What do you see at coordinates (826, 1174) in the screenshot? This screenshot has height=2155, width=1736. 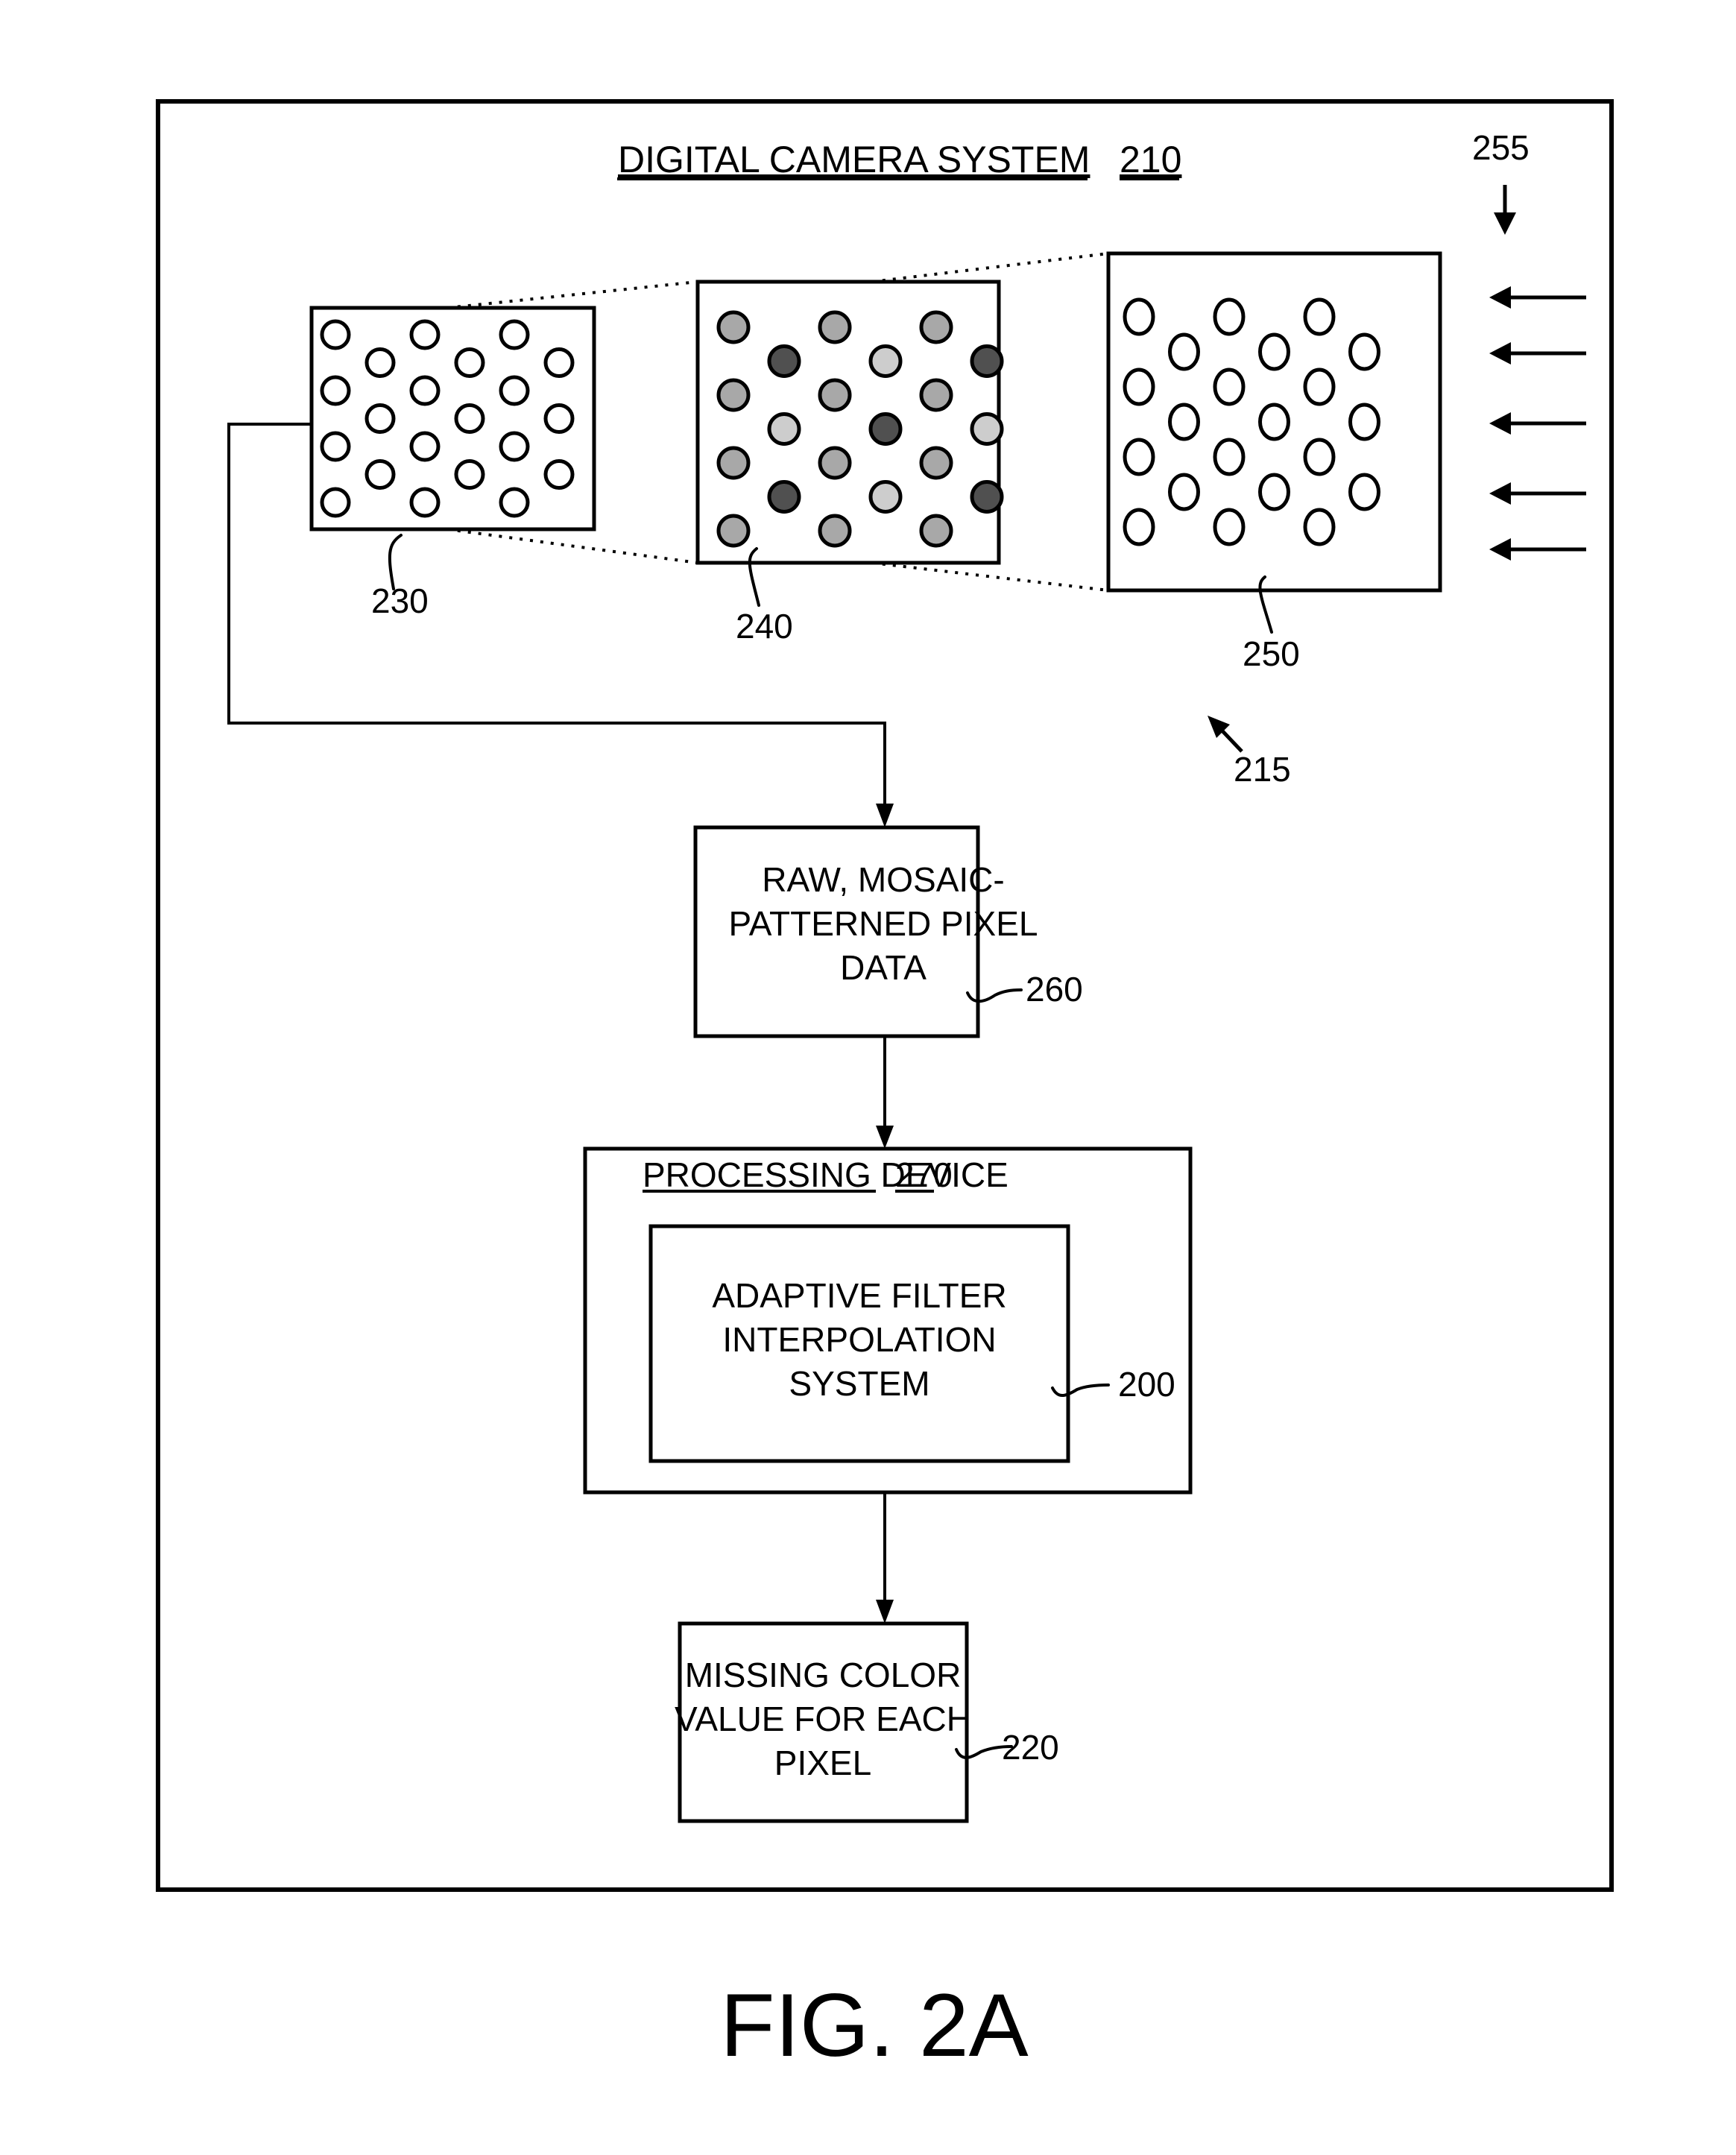 I see `processing-device-title: PROCESSING DEVICE` at bounding box center [826, 1174].